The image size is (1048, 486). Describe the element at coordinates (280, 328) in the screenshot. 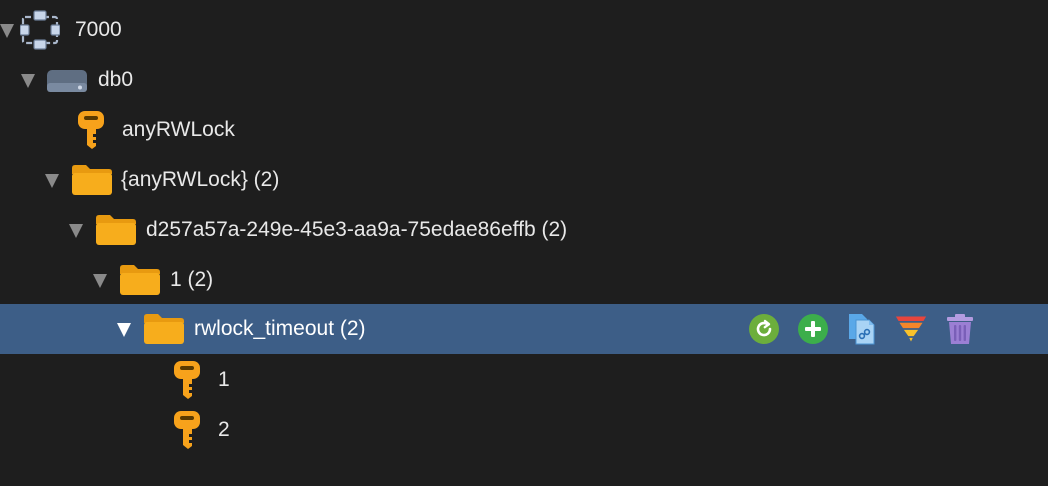

I see `node-label: rwlock_timeout (2)` at that location.